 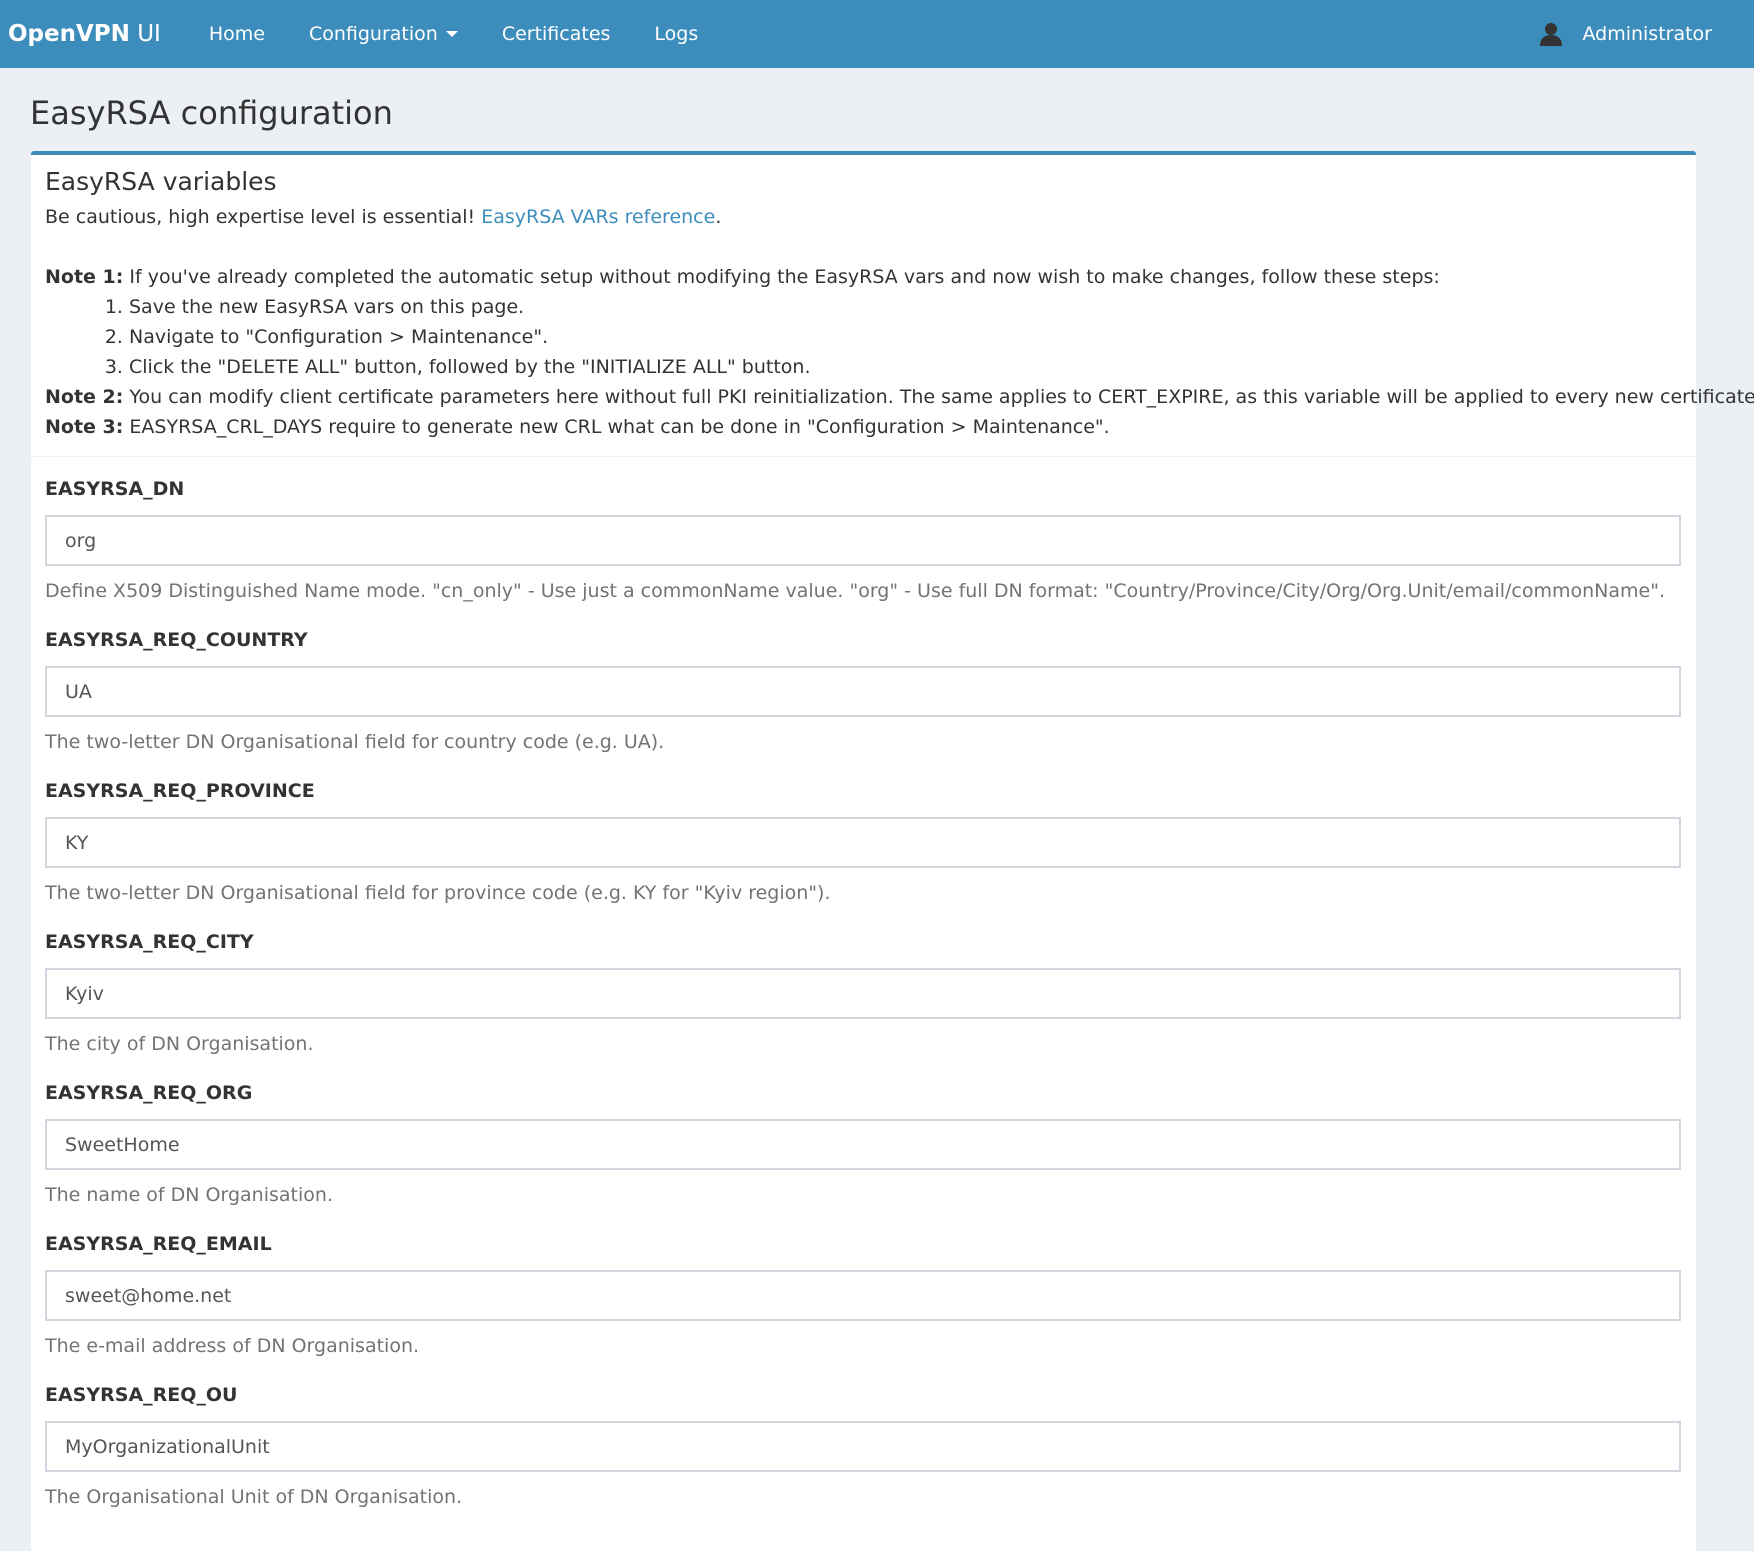 I want to click on brand-logo: OpenVPN UI, so click(x=80, y=34).